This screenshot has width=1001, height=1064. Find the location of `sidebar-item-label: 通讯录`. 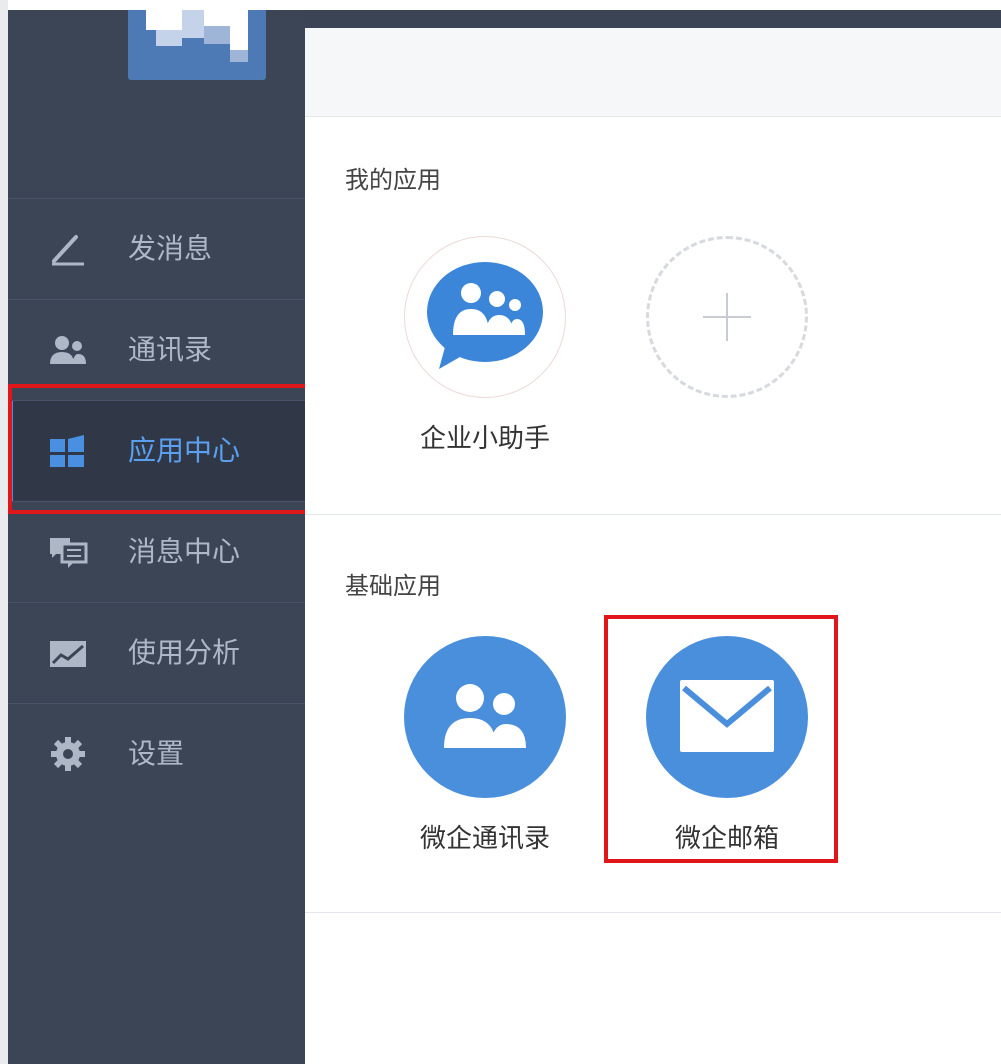

sidebar-item-label: 通讯录 is located at coordinates (170, 349).